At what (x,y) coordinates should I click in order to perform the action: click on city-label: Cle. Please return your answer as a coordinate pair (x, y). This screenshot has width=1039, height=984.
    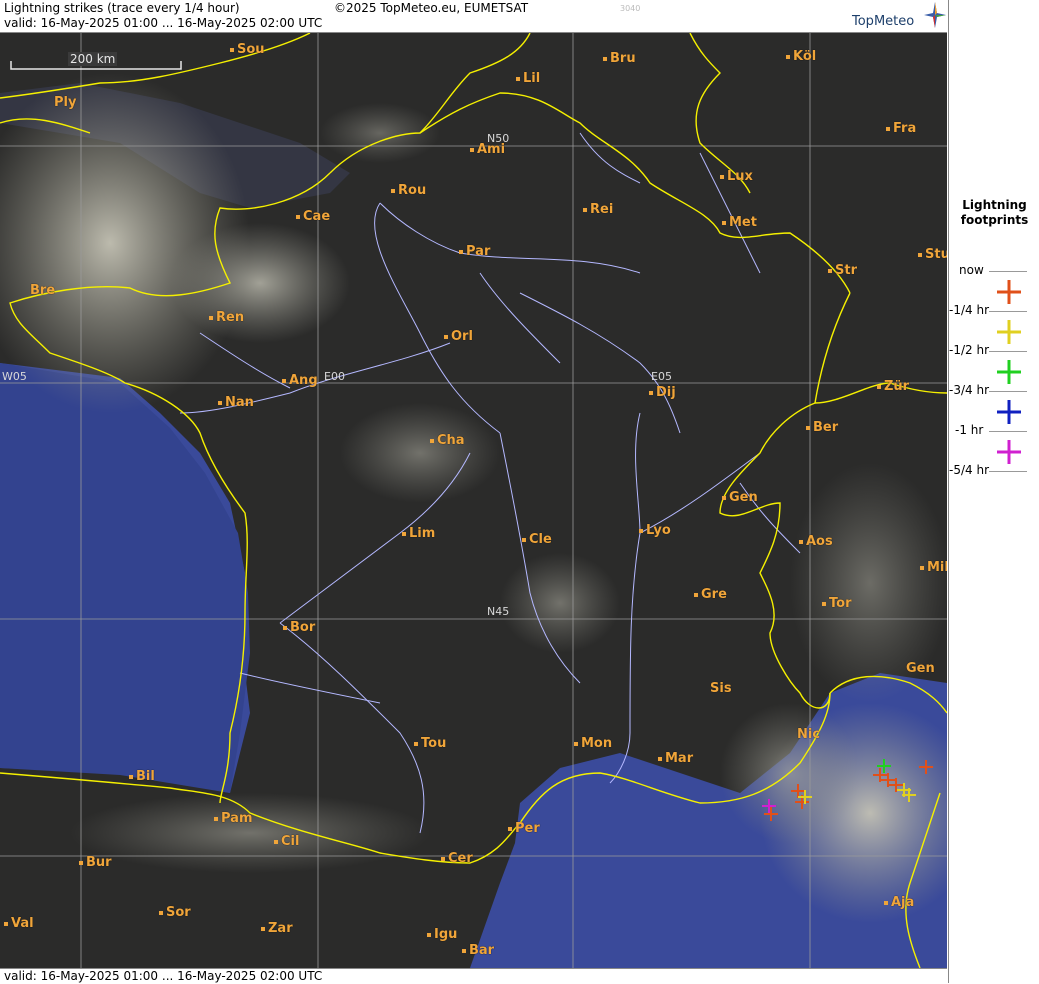
    Looking at the image, I should click on (537, 539).